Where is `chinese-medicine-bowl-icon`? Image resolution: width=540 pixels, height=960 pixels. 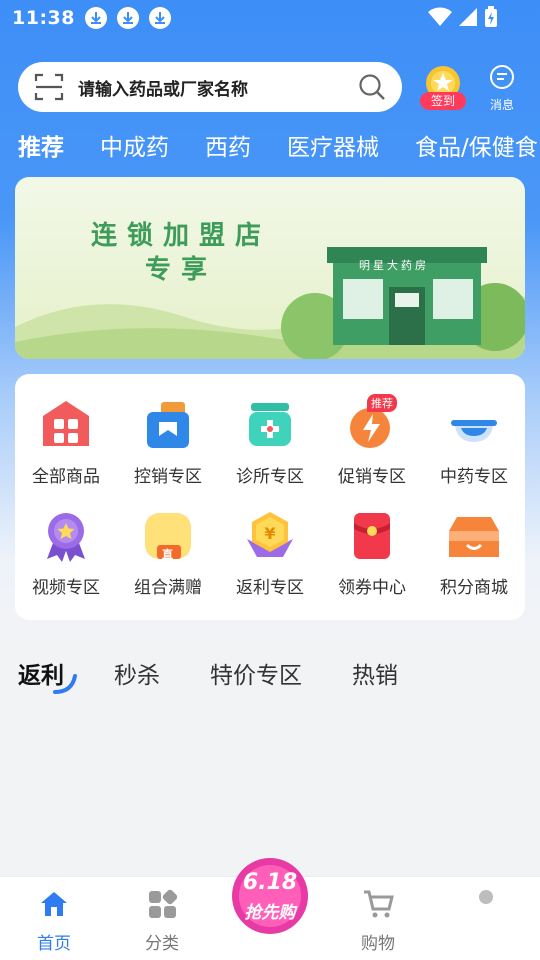
chinese-medicine-bowl-icon is located at coordinates (474, 431).